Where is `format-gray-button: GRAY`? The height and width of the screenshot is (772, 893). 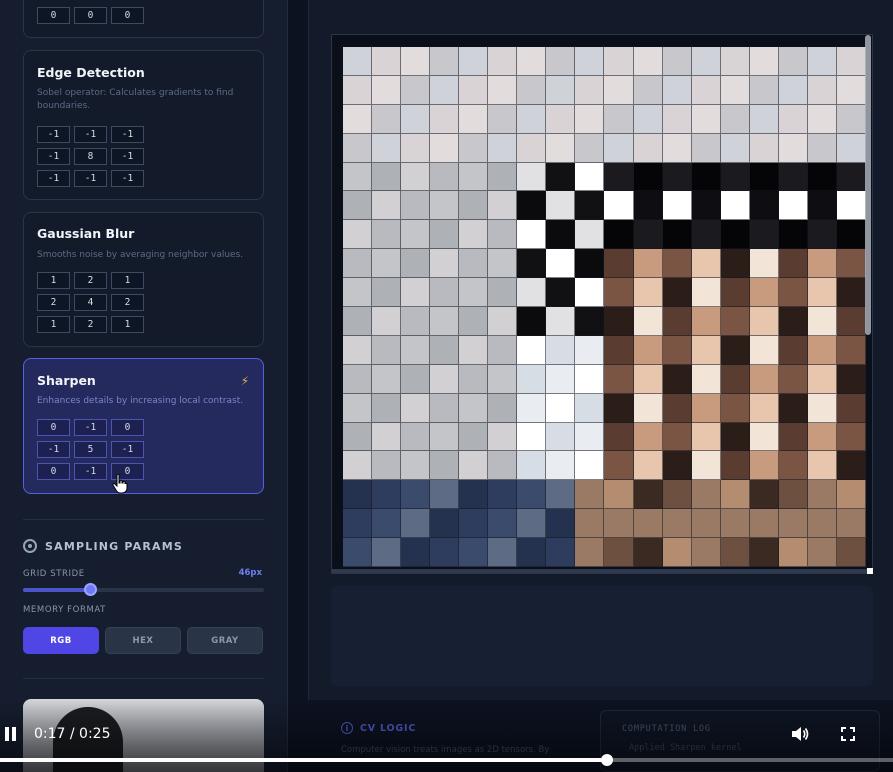
format-gray-button: GRAY is located at coordinates (225, 640).